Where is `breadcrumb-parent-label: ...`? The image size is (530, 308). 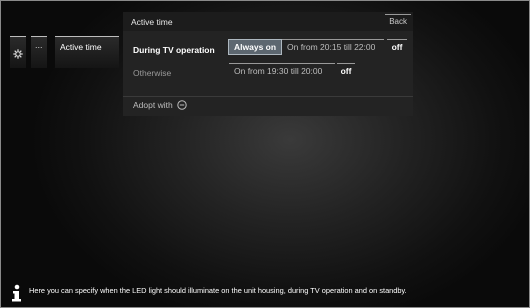
breadcrumb-parent-label: ... is located at coordinates (39, 45).